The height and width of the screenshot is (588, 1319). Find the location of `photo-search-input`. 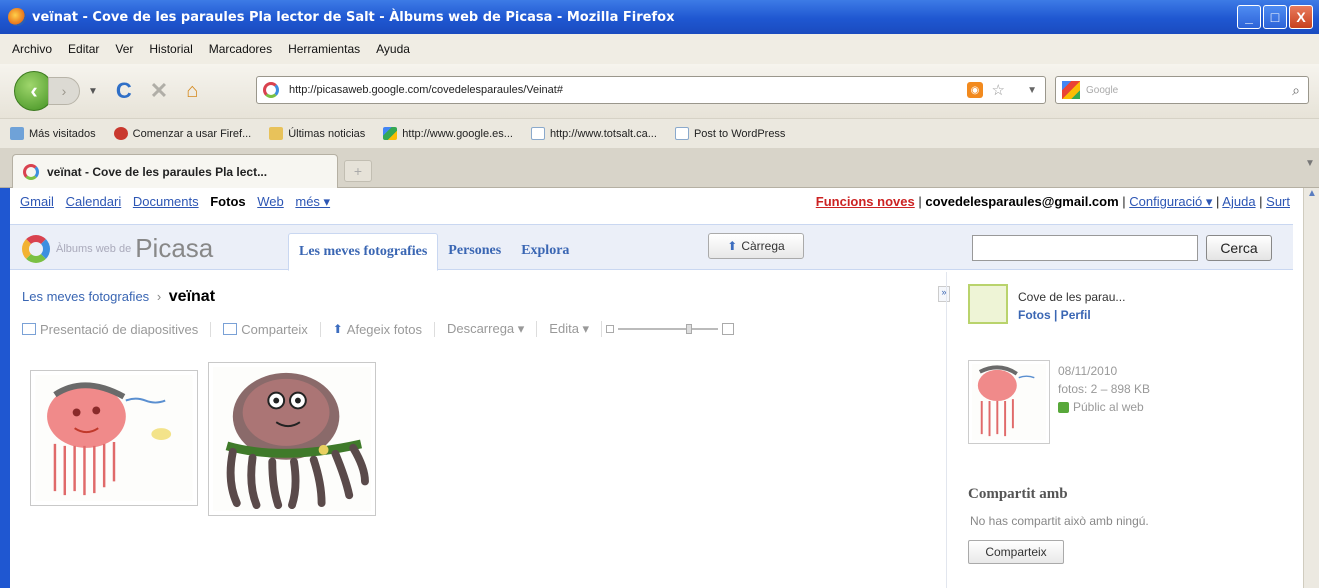

photo-search-input is located at coordinates (1085, 248).